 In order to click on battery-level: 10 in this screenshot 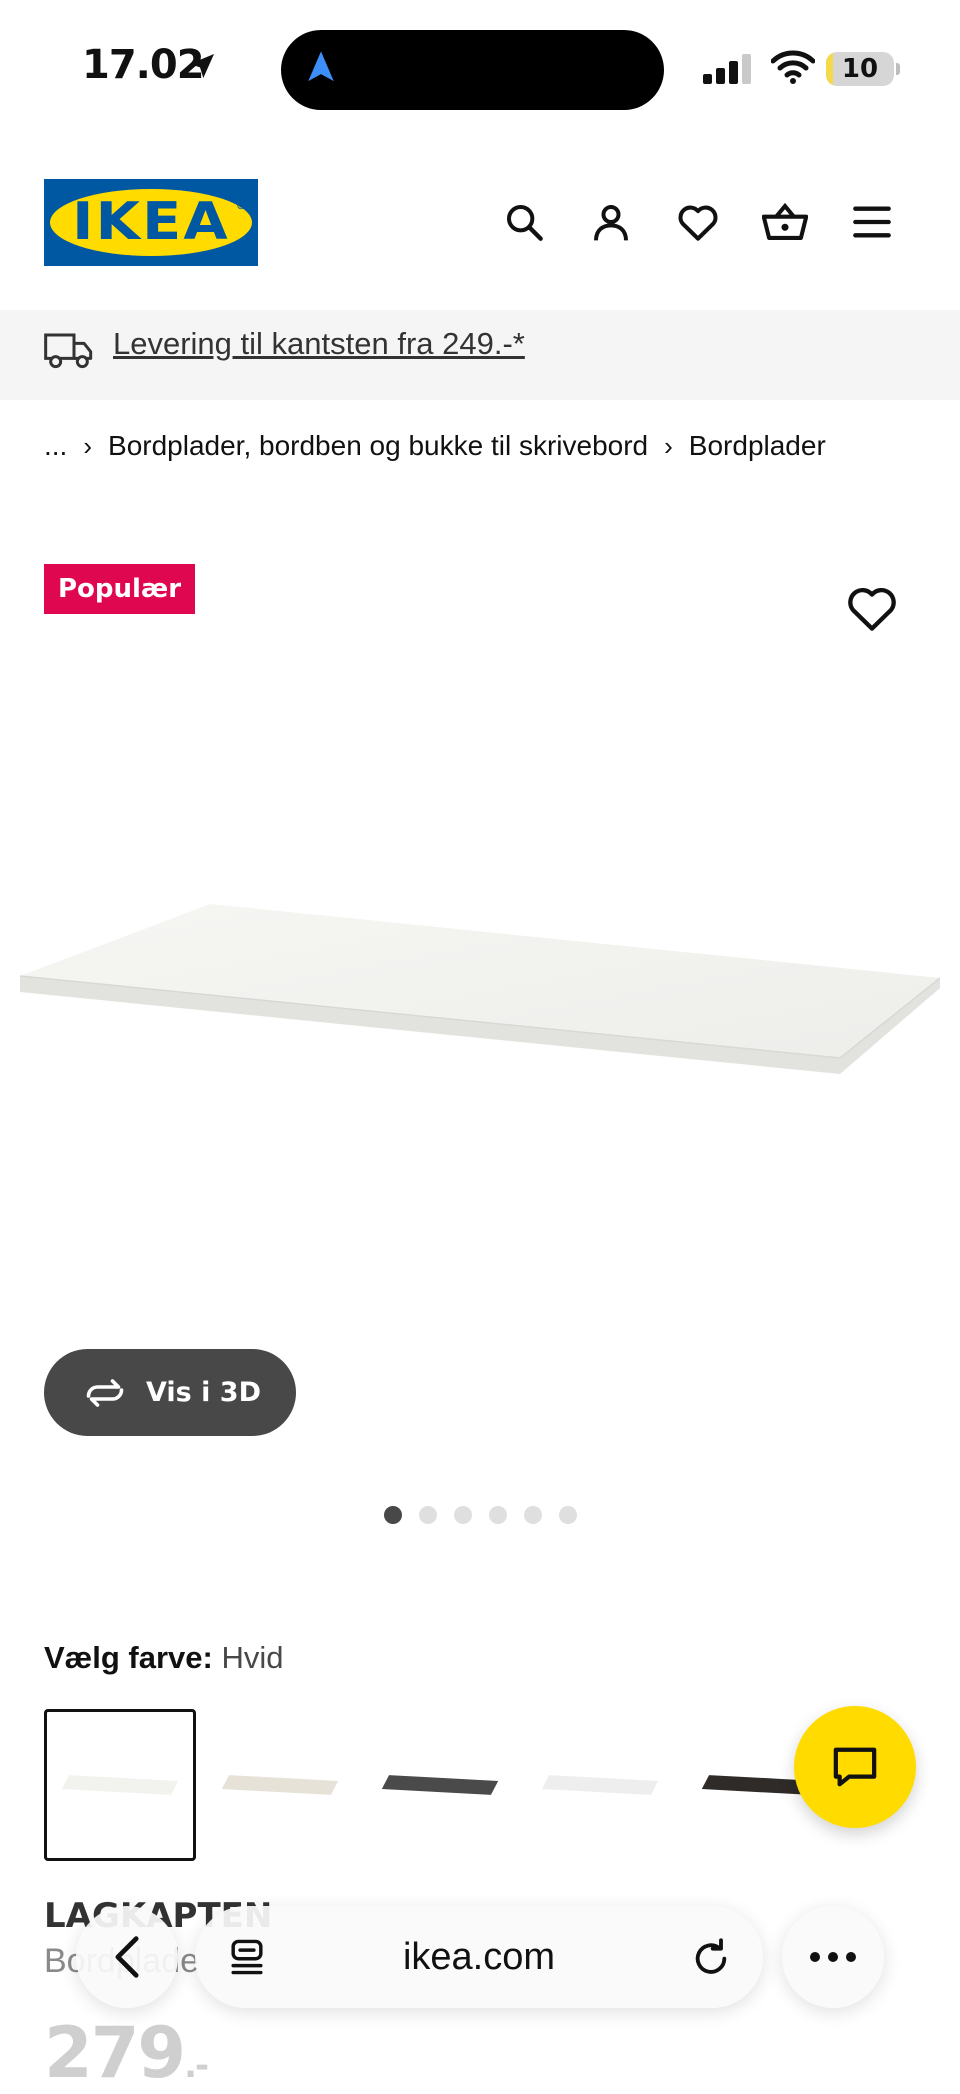, I will do `click(860, 69)`.